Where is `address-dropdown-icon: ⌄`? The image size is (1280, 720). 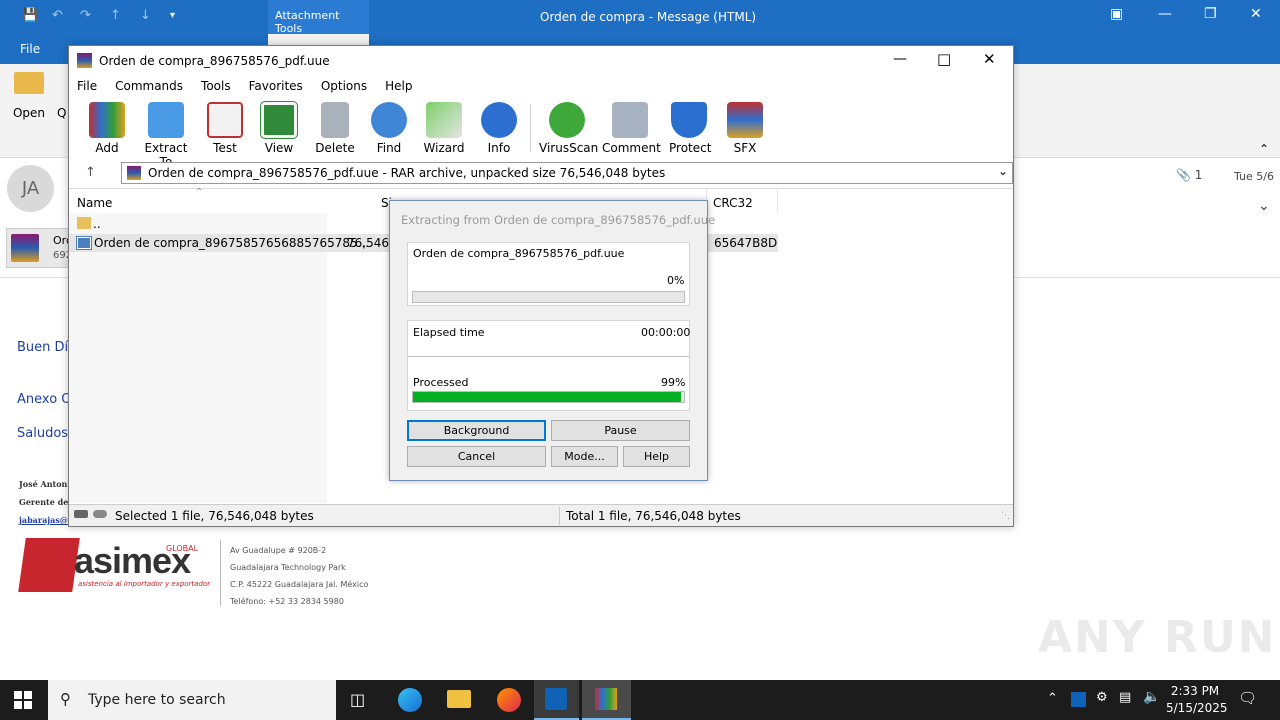 address-dropdown-icon: ⌄ is located at coordinates (1003, 171).